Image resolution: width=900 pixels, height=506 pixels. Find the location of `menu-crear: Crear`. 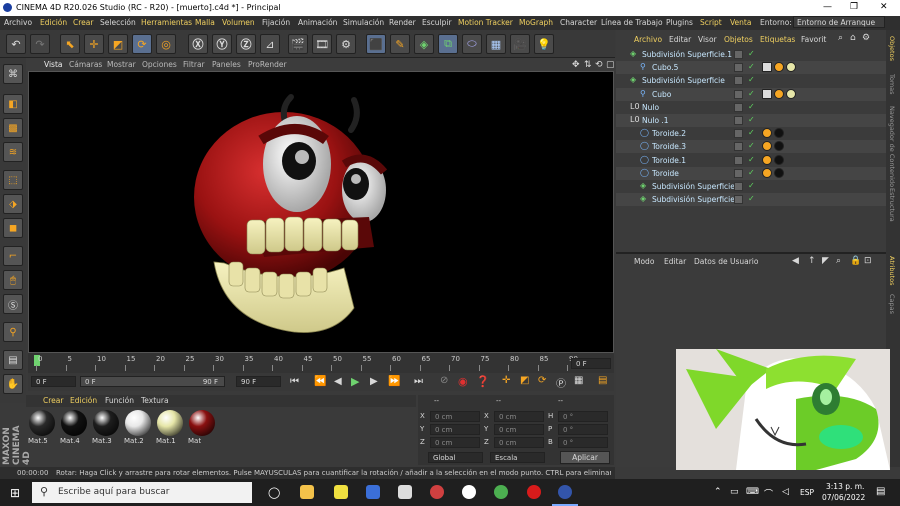

menu-crear: Crear is located at coordinates (83, 22).